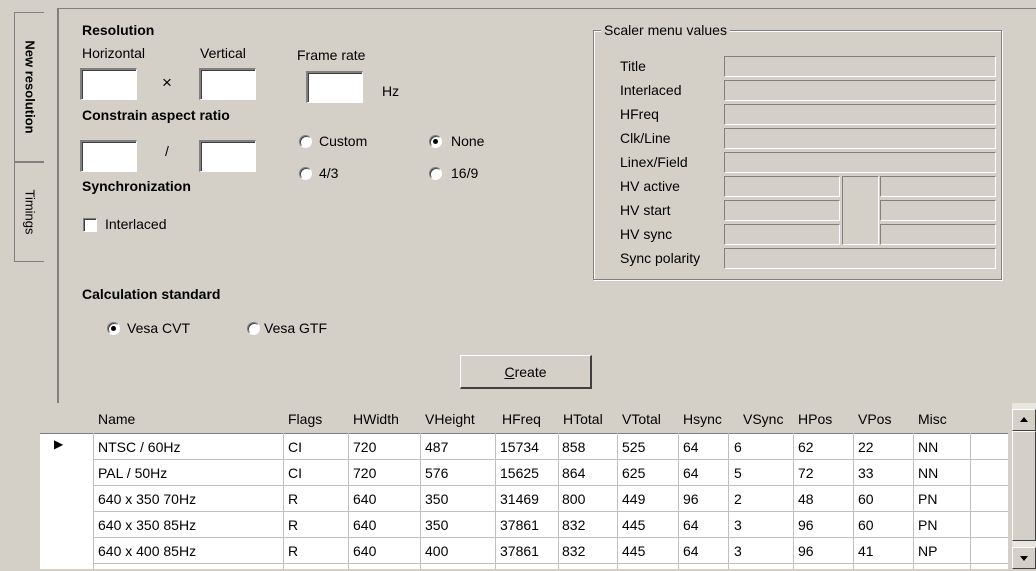 The height and width of the screenshot is (571, 1036). I want to click on col-header-hsync: Hsync, so click(702, 419).